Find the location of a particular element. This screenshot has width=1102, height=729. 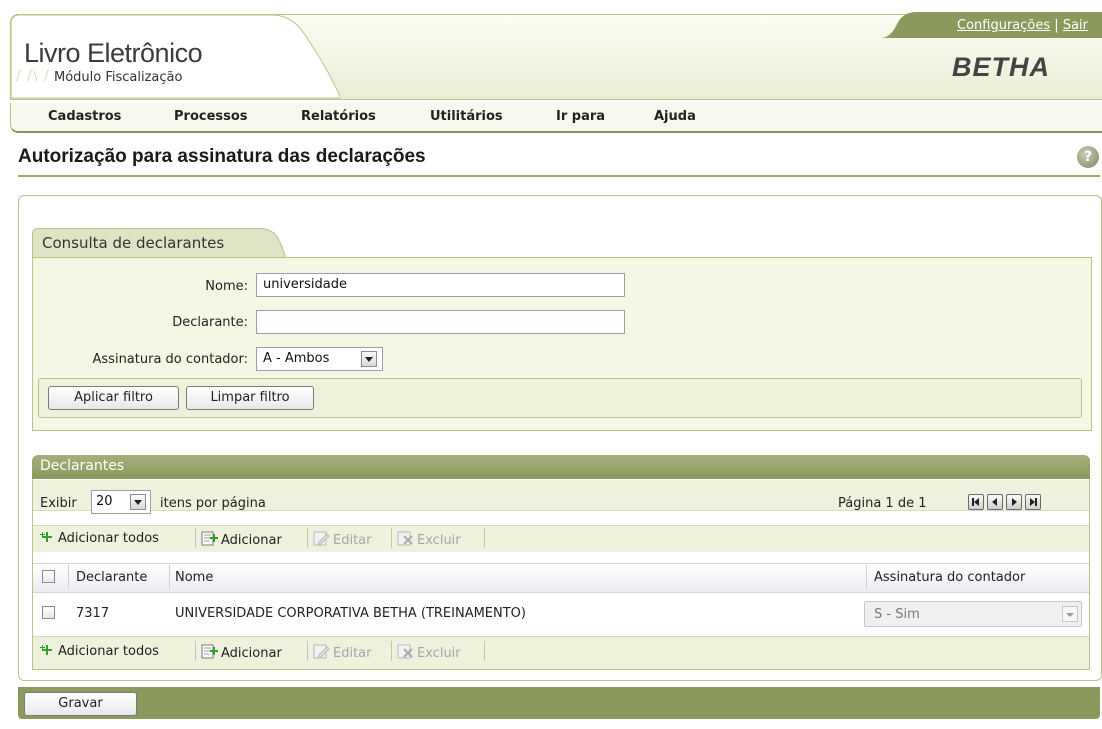

next-page-icon is located at coordinates (1014, 502).